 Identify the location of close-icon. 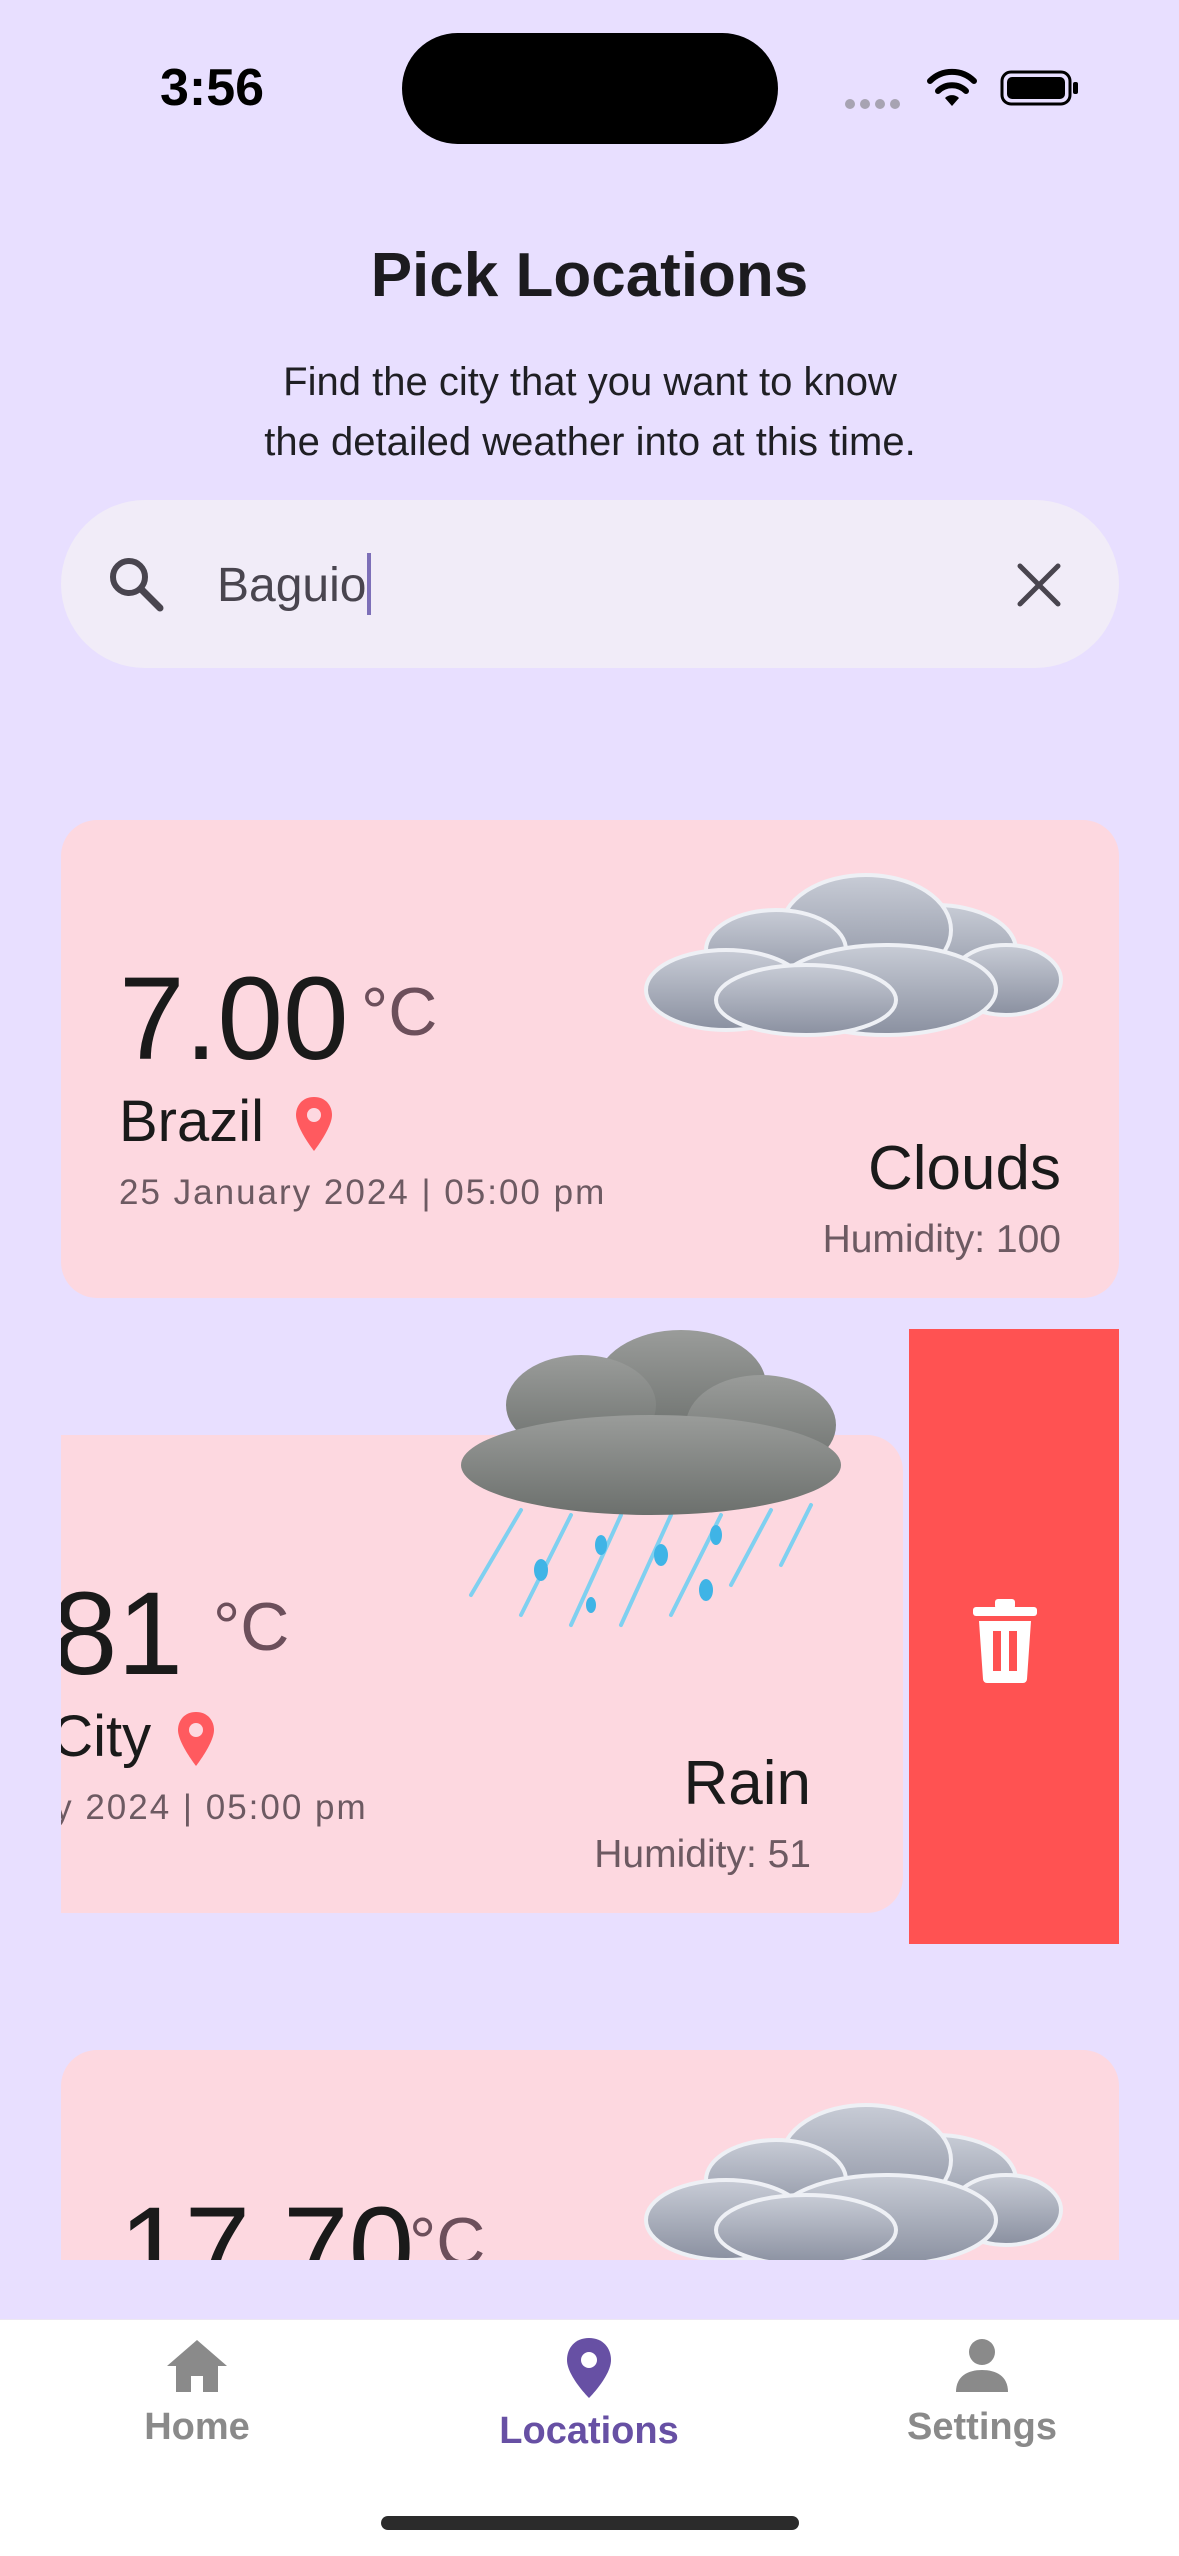
(1039, 585).